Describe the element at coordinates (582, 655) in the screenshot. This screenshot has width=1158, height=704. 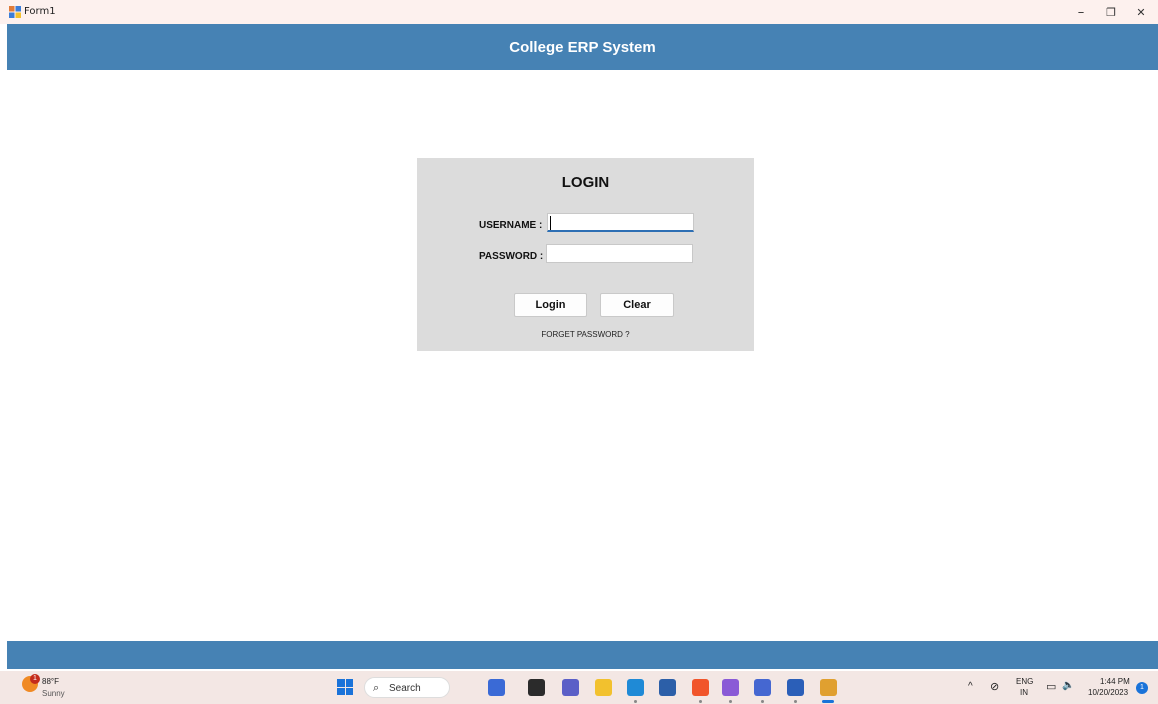
I see `app-footer-bar` at that location.